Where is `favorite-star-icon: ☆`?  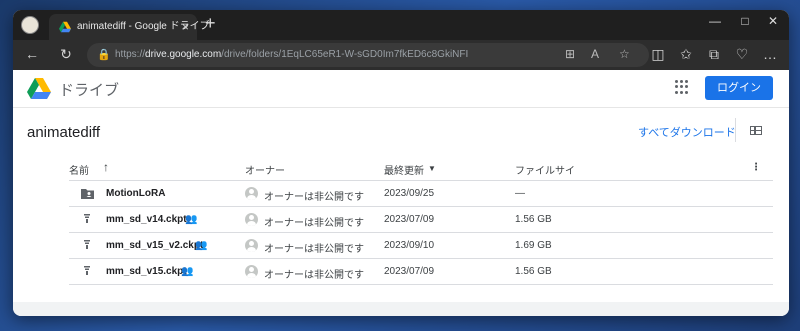 favorite-star-icon: ☆ is located at coordinates (624, 54).